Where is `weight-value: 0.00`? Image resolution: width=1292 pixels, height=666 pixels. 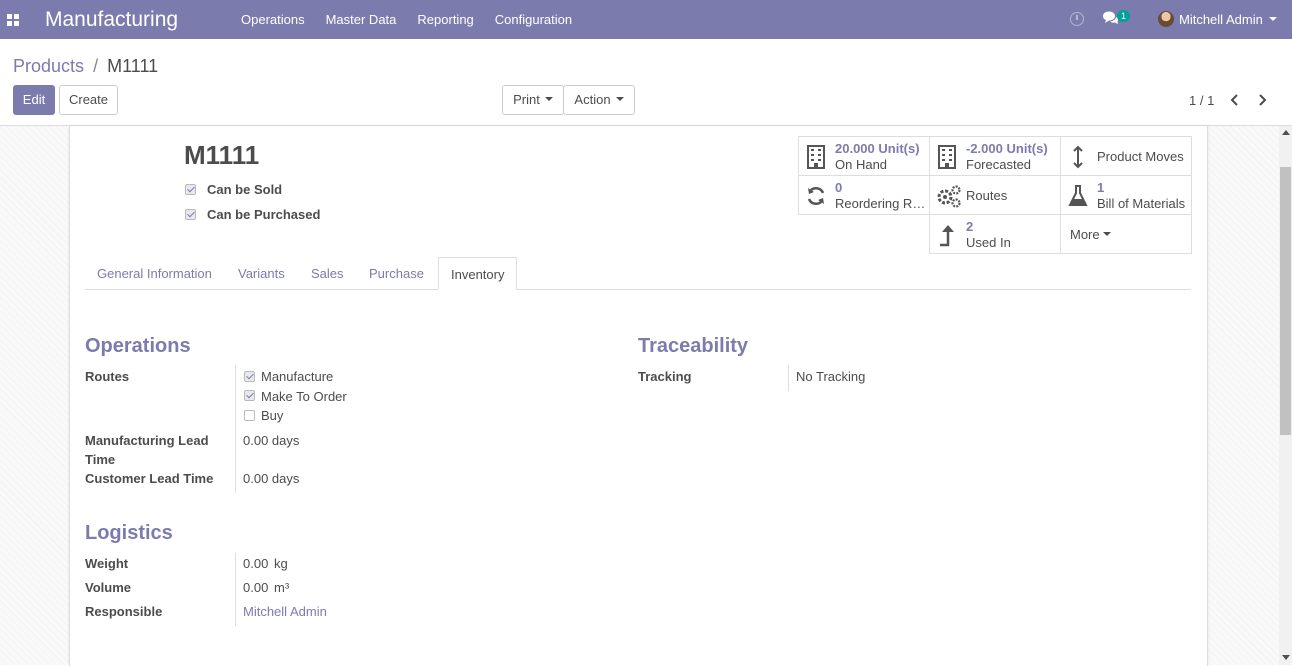
weight-value: 0.00 is located at coordinates (255, 563).